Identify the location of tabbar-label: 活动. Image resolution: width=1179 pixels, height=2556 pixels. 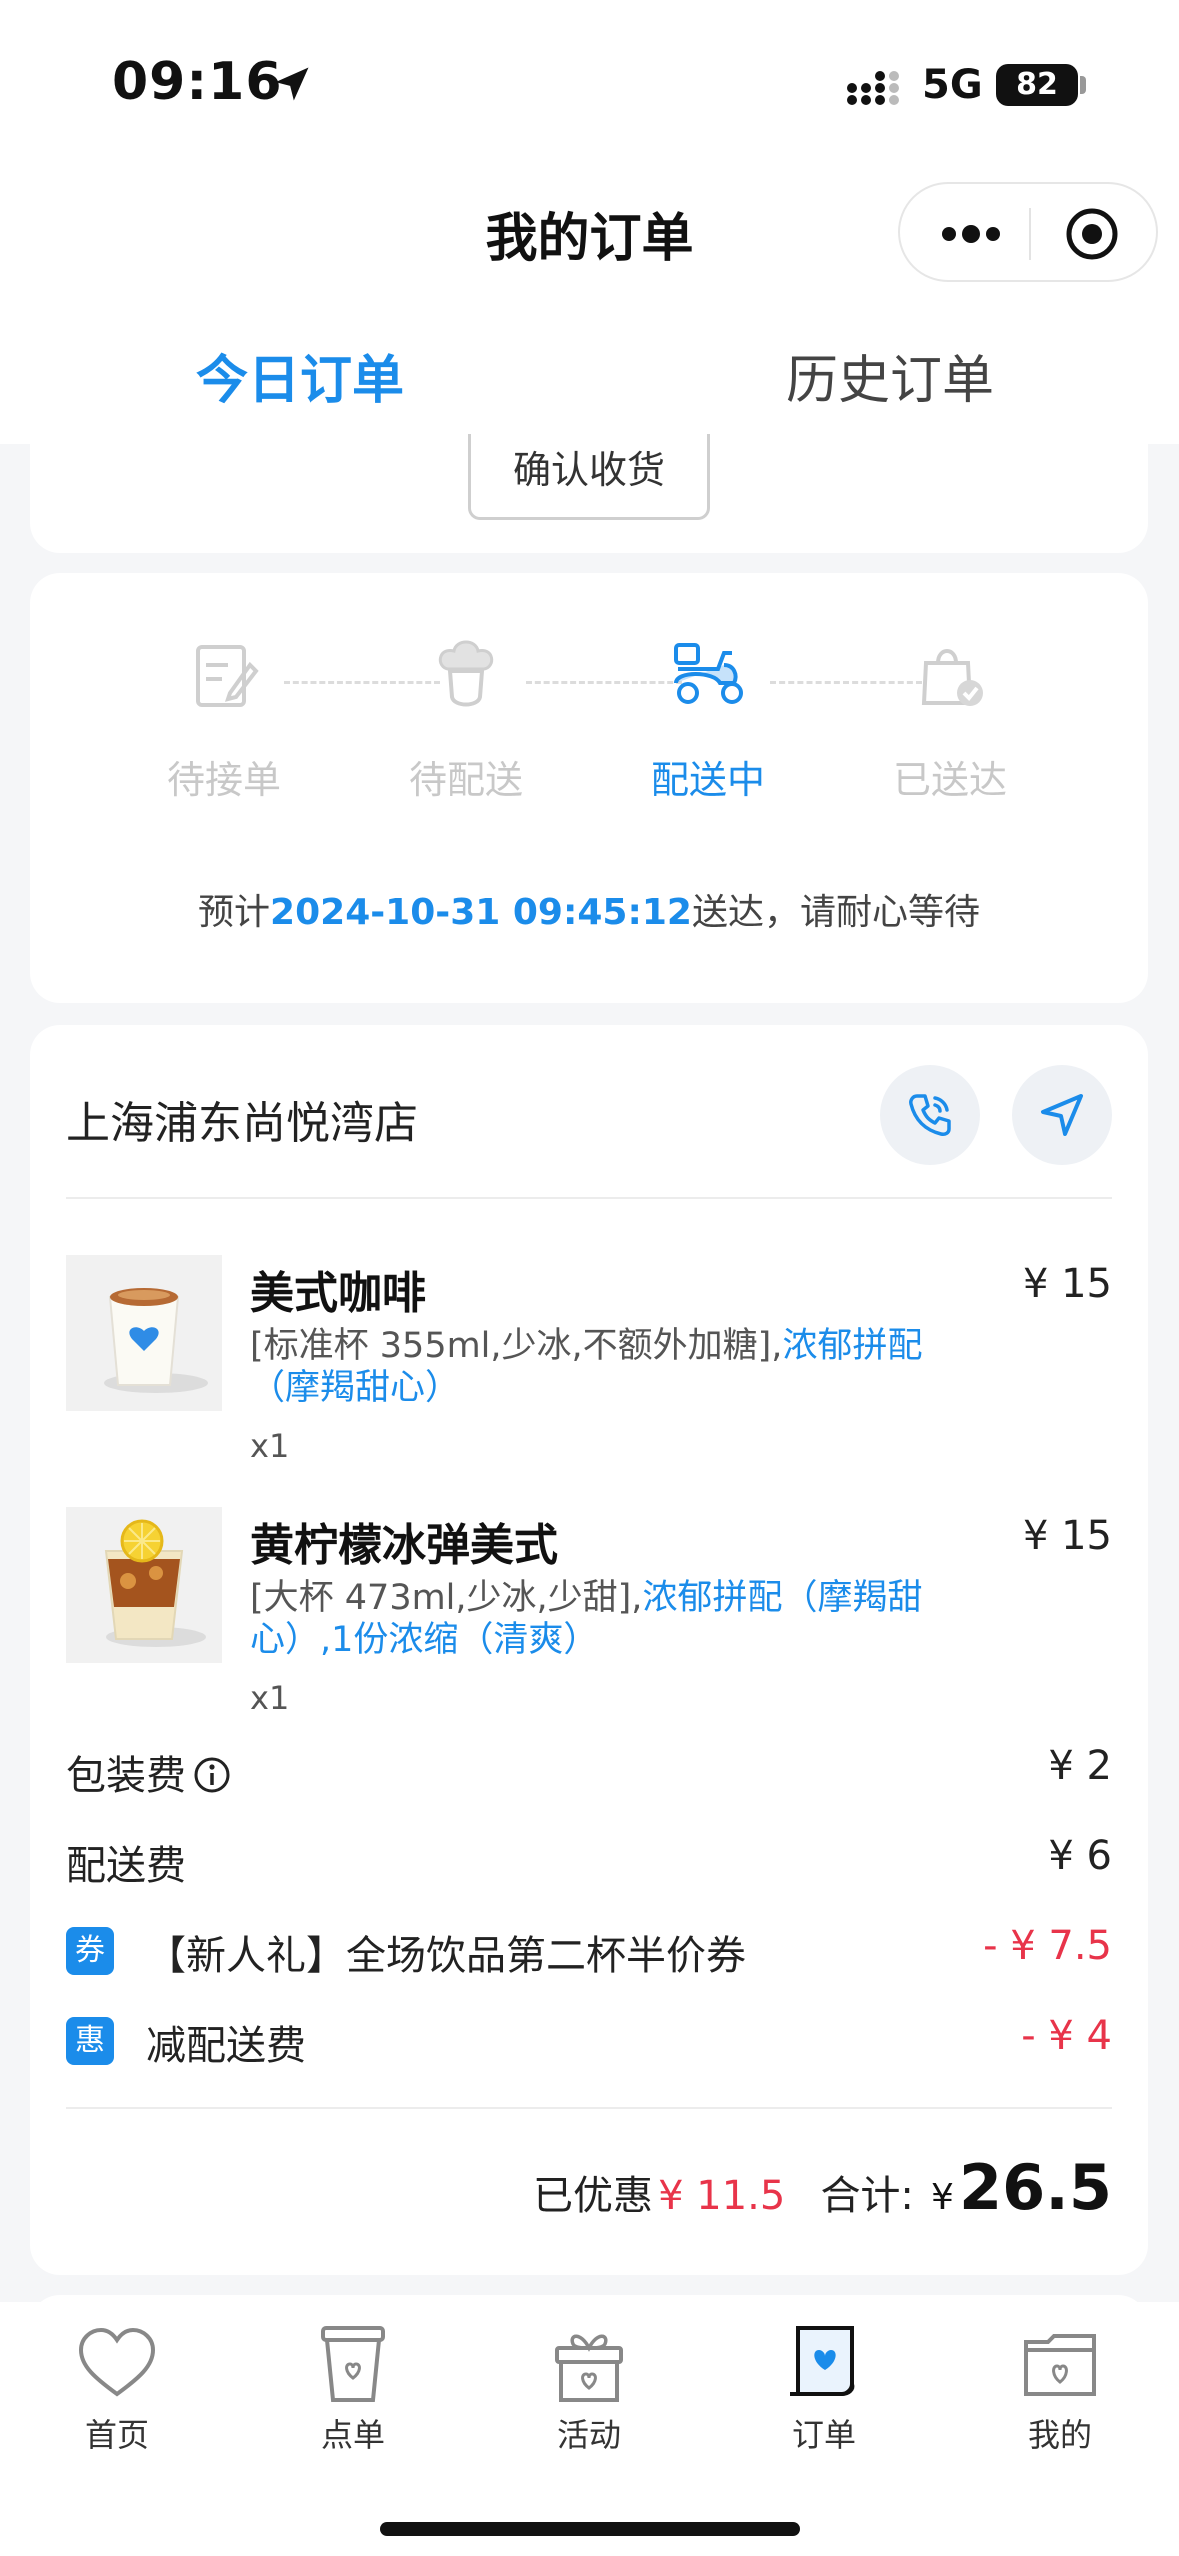
(588, 2435).